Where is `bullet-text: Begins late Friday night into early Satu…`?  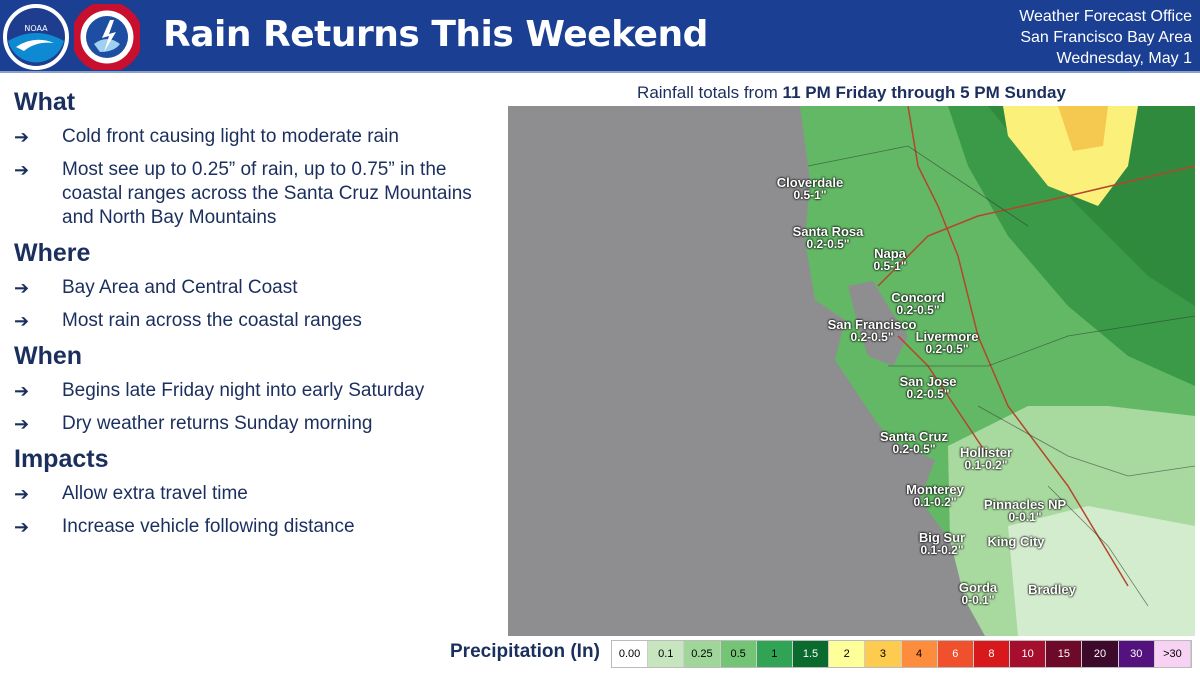
bullet-text: Begins late Friday night into early Satu… is located at coordinates (243, 390).